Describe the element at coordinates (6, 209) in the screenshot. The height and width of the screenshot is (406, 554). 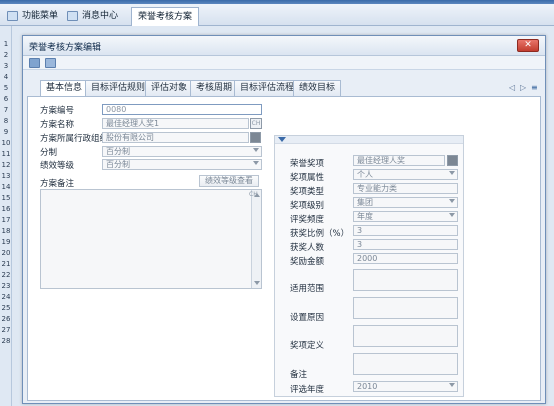
I see `row-number: 16` at that location.